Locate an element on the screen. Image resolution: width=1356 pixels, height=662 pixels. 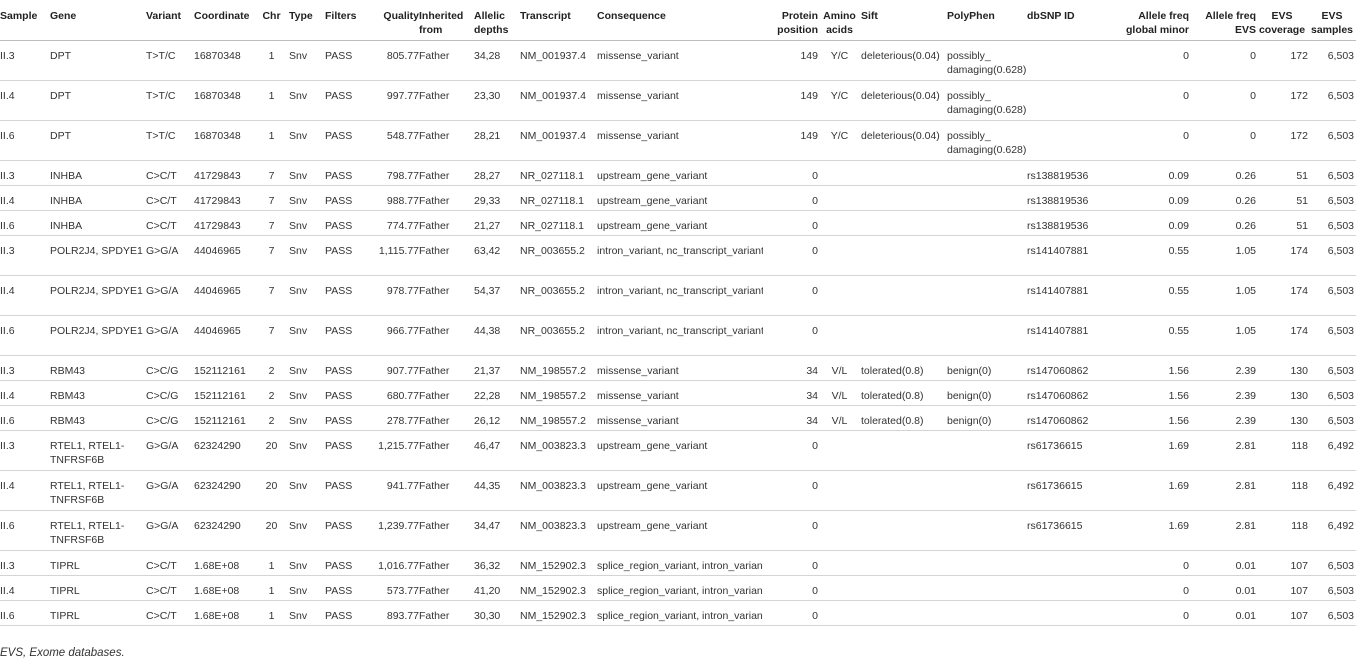
cell-quality: 1,016.77 is located at coordinates (394, 563).